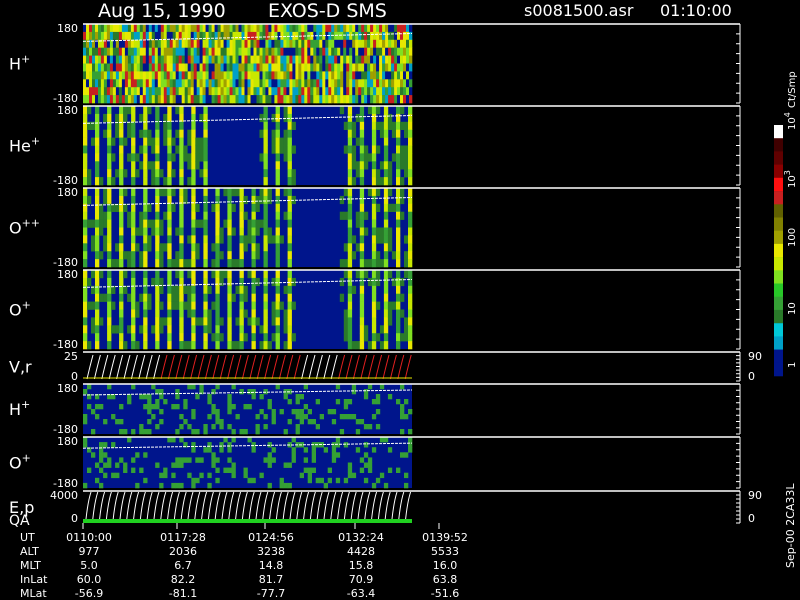 Image resolution: width=800 pixels, height=600 pixels. I want to click on panel-4: 250V,r900, so click(385, 366).